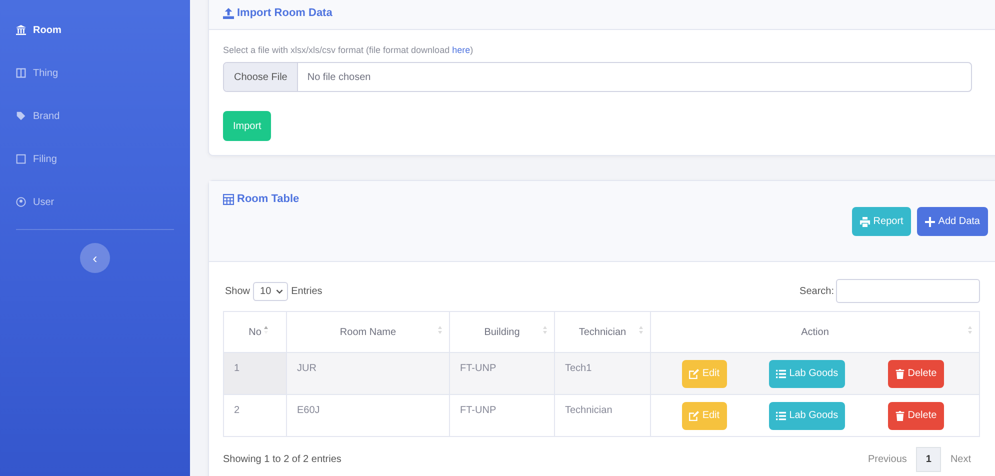 Image resolution: width=995 pixels, height=476 pixels. Describe the element at coordinates (887, 459) in the screenshot. I see `previous-link: Previous` at that location.